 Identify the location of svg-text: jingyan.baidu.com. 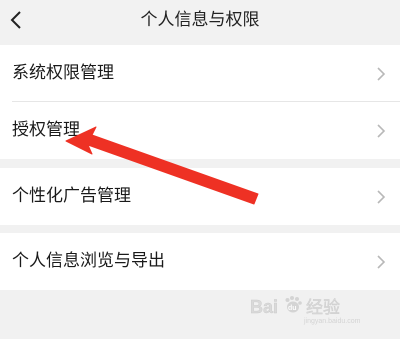
(332, 321).